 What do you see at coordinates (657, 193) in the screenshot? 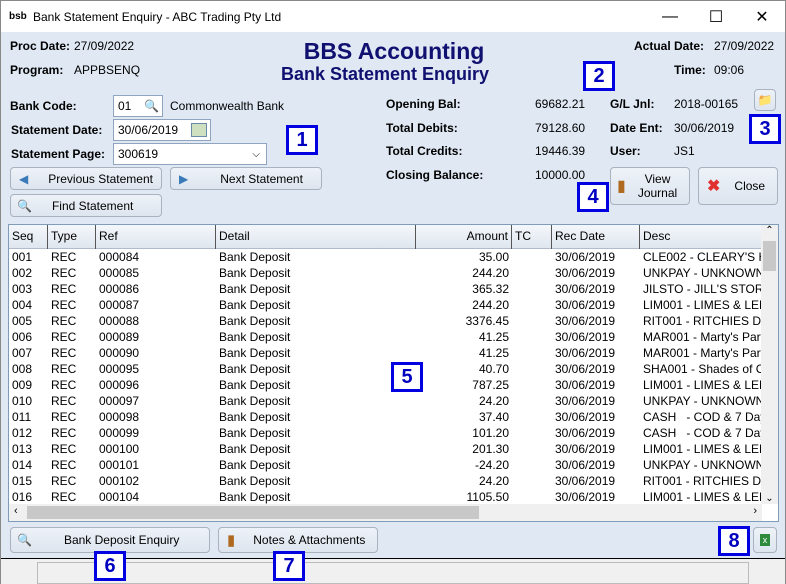
I see `view-journal-label-2: Journal` at bounding box center [657, 193].